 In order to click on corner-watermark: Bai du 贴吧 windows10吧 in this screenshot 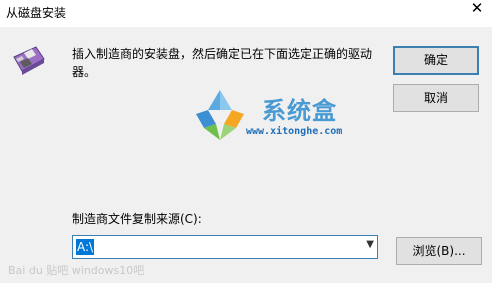, I will do `click(76, 270)`.